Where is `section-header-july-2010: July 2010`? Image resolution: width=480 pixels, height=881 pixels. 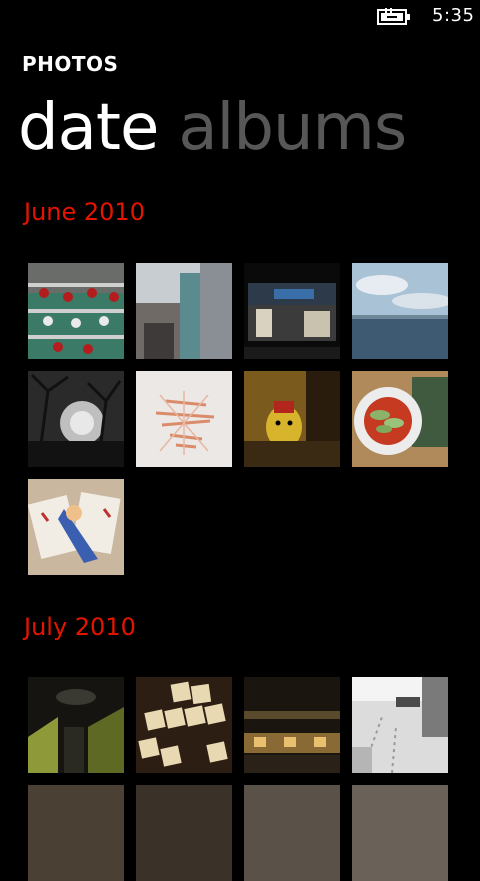 section-header-july-2010: July 2010 is located at coordinates (80, 627).